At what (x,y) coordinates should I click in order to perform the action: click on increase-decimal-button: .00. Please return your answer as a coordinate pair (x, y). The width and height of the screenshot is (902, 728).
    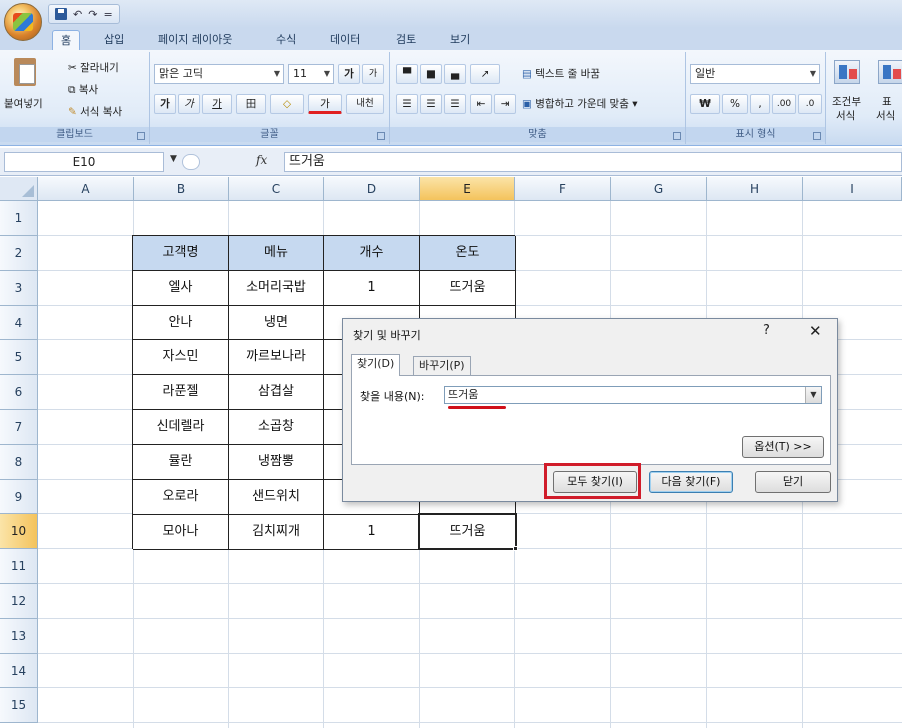
    Looking at the image, I should click on (784, 104).